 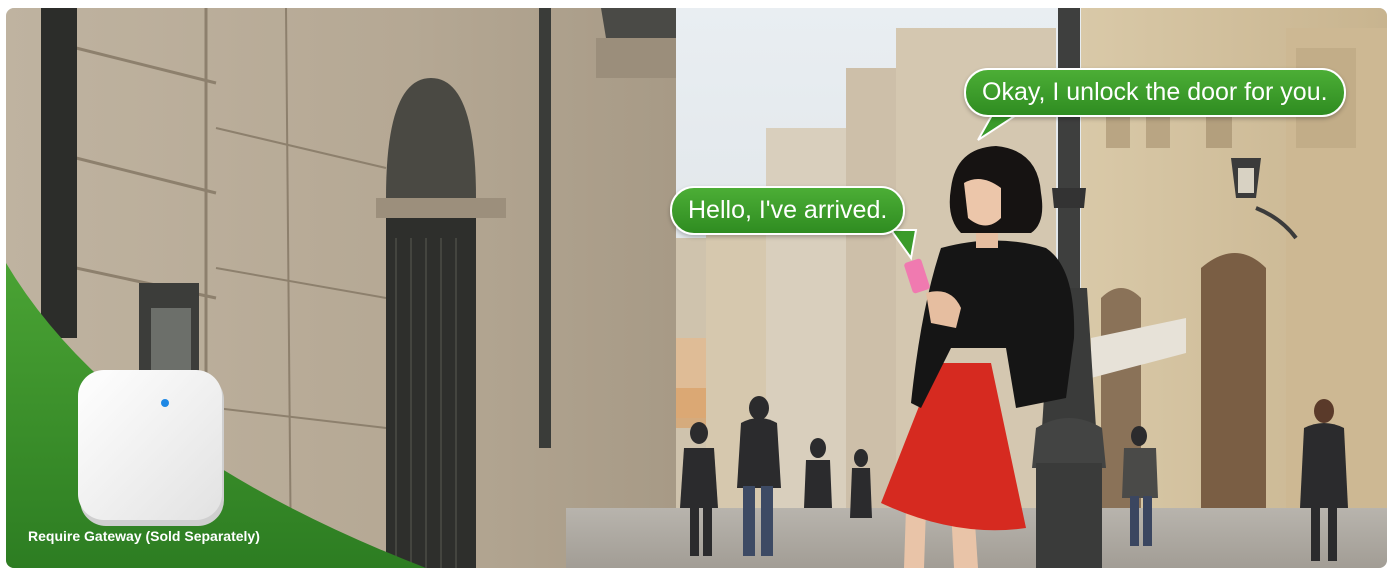 What do you see at coordinates (144, 536) in the screenshot?
I see `gateway-note: Require Gateway (Sold Separately)` at bounding box center [144, 536].